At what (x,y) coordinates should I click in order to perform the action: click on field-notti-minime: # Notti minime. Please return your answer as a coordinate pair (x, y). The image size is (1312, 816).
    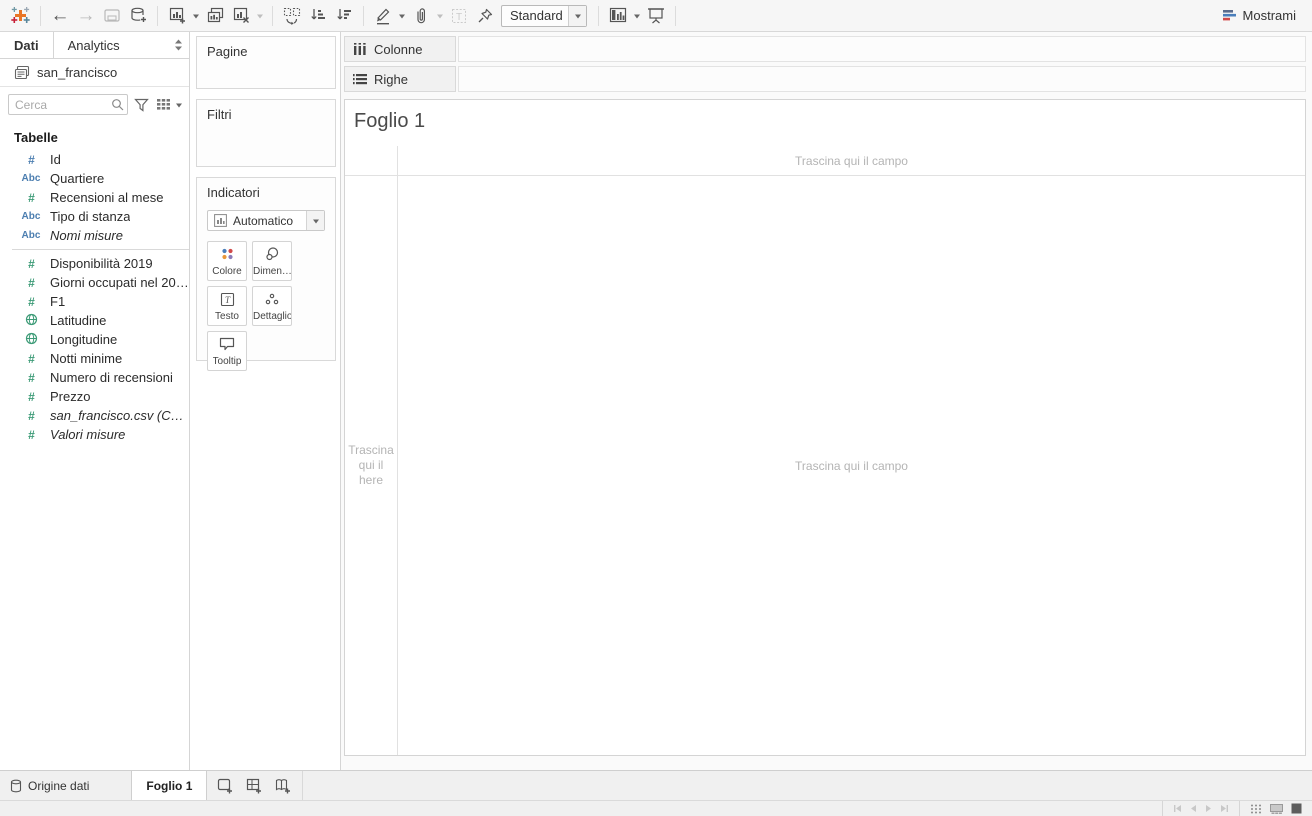
    Looking at the image, I should click on (94, 358).